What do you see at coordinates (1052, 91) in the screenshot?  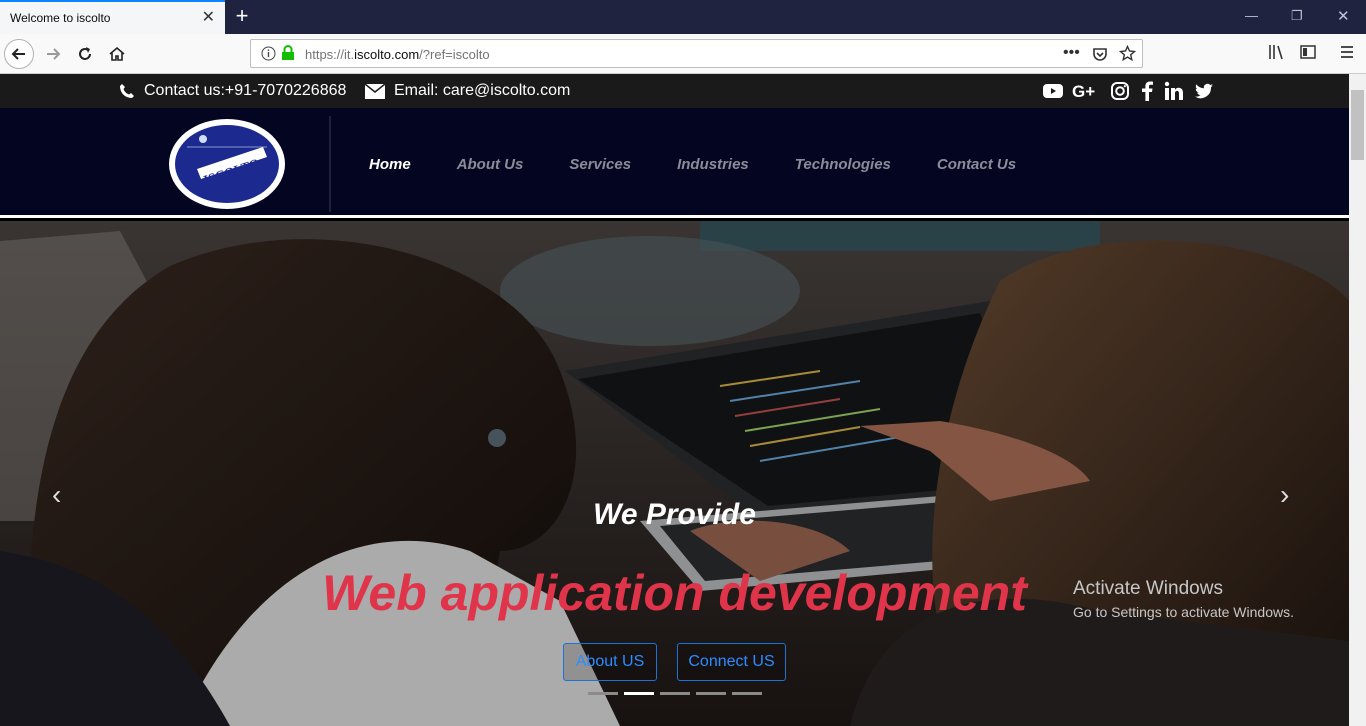 I see `youtube-icon` at bounding box center [1052, 91].